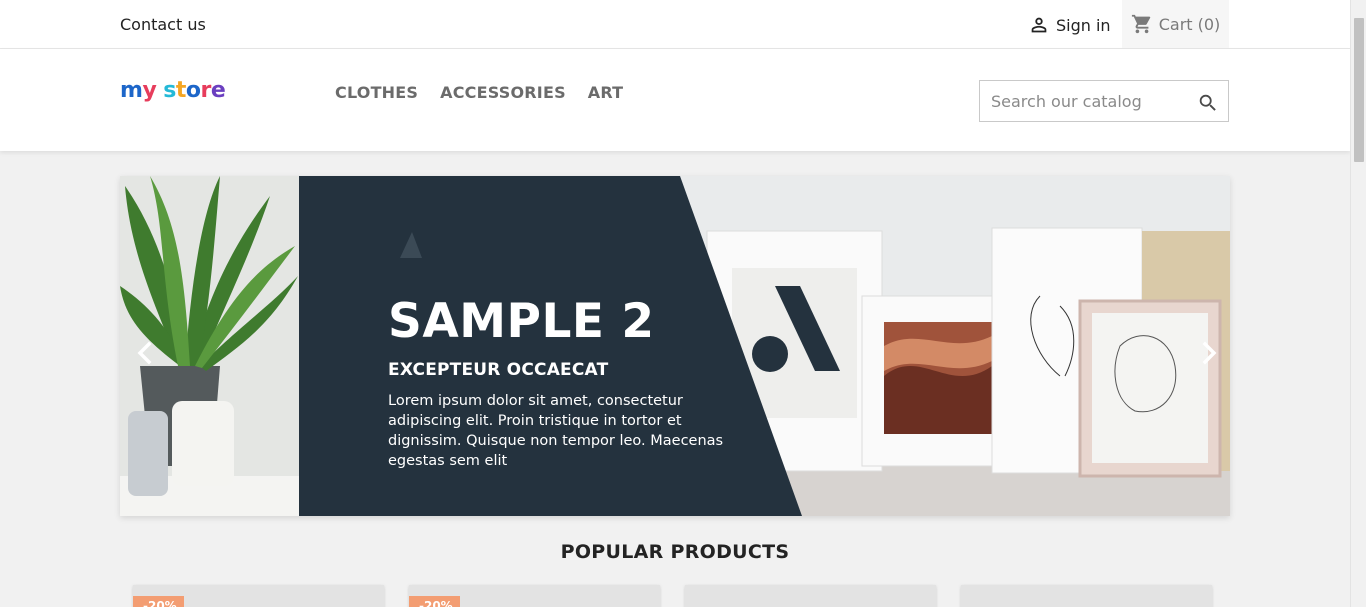  I want to click on page-scrollbar, so click(1358, 303).